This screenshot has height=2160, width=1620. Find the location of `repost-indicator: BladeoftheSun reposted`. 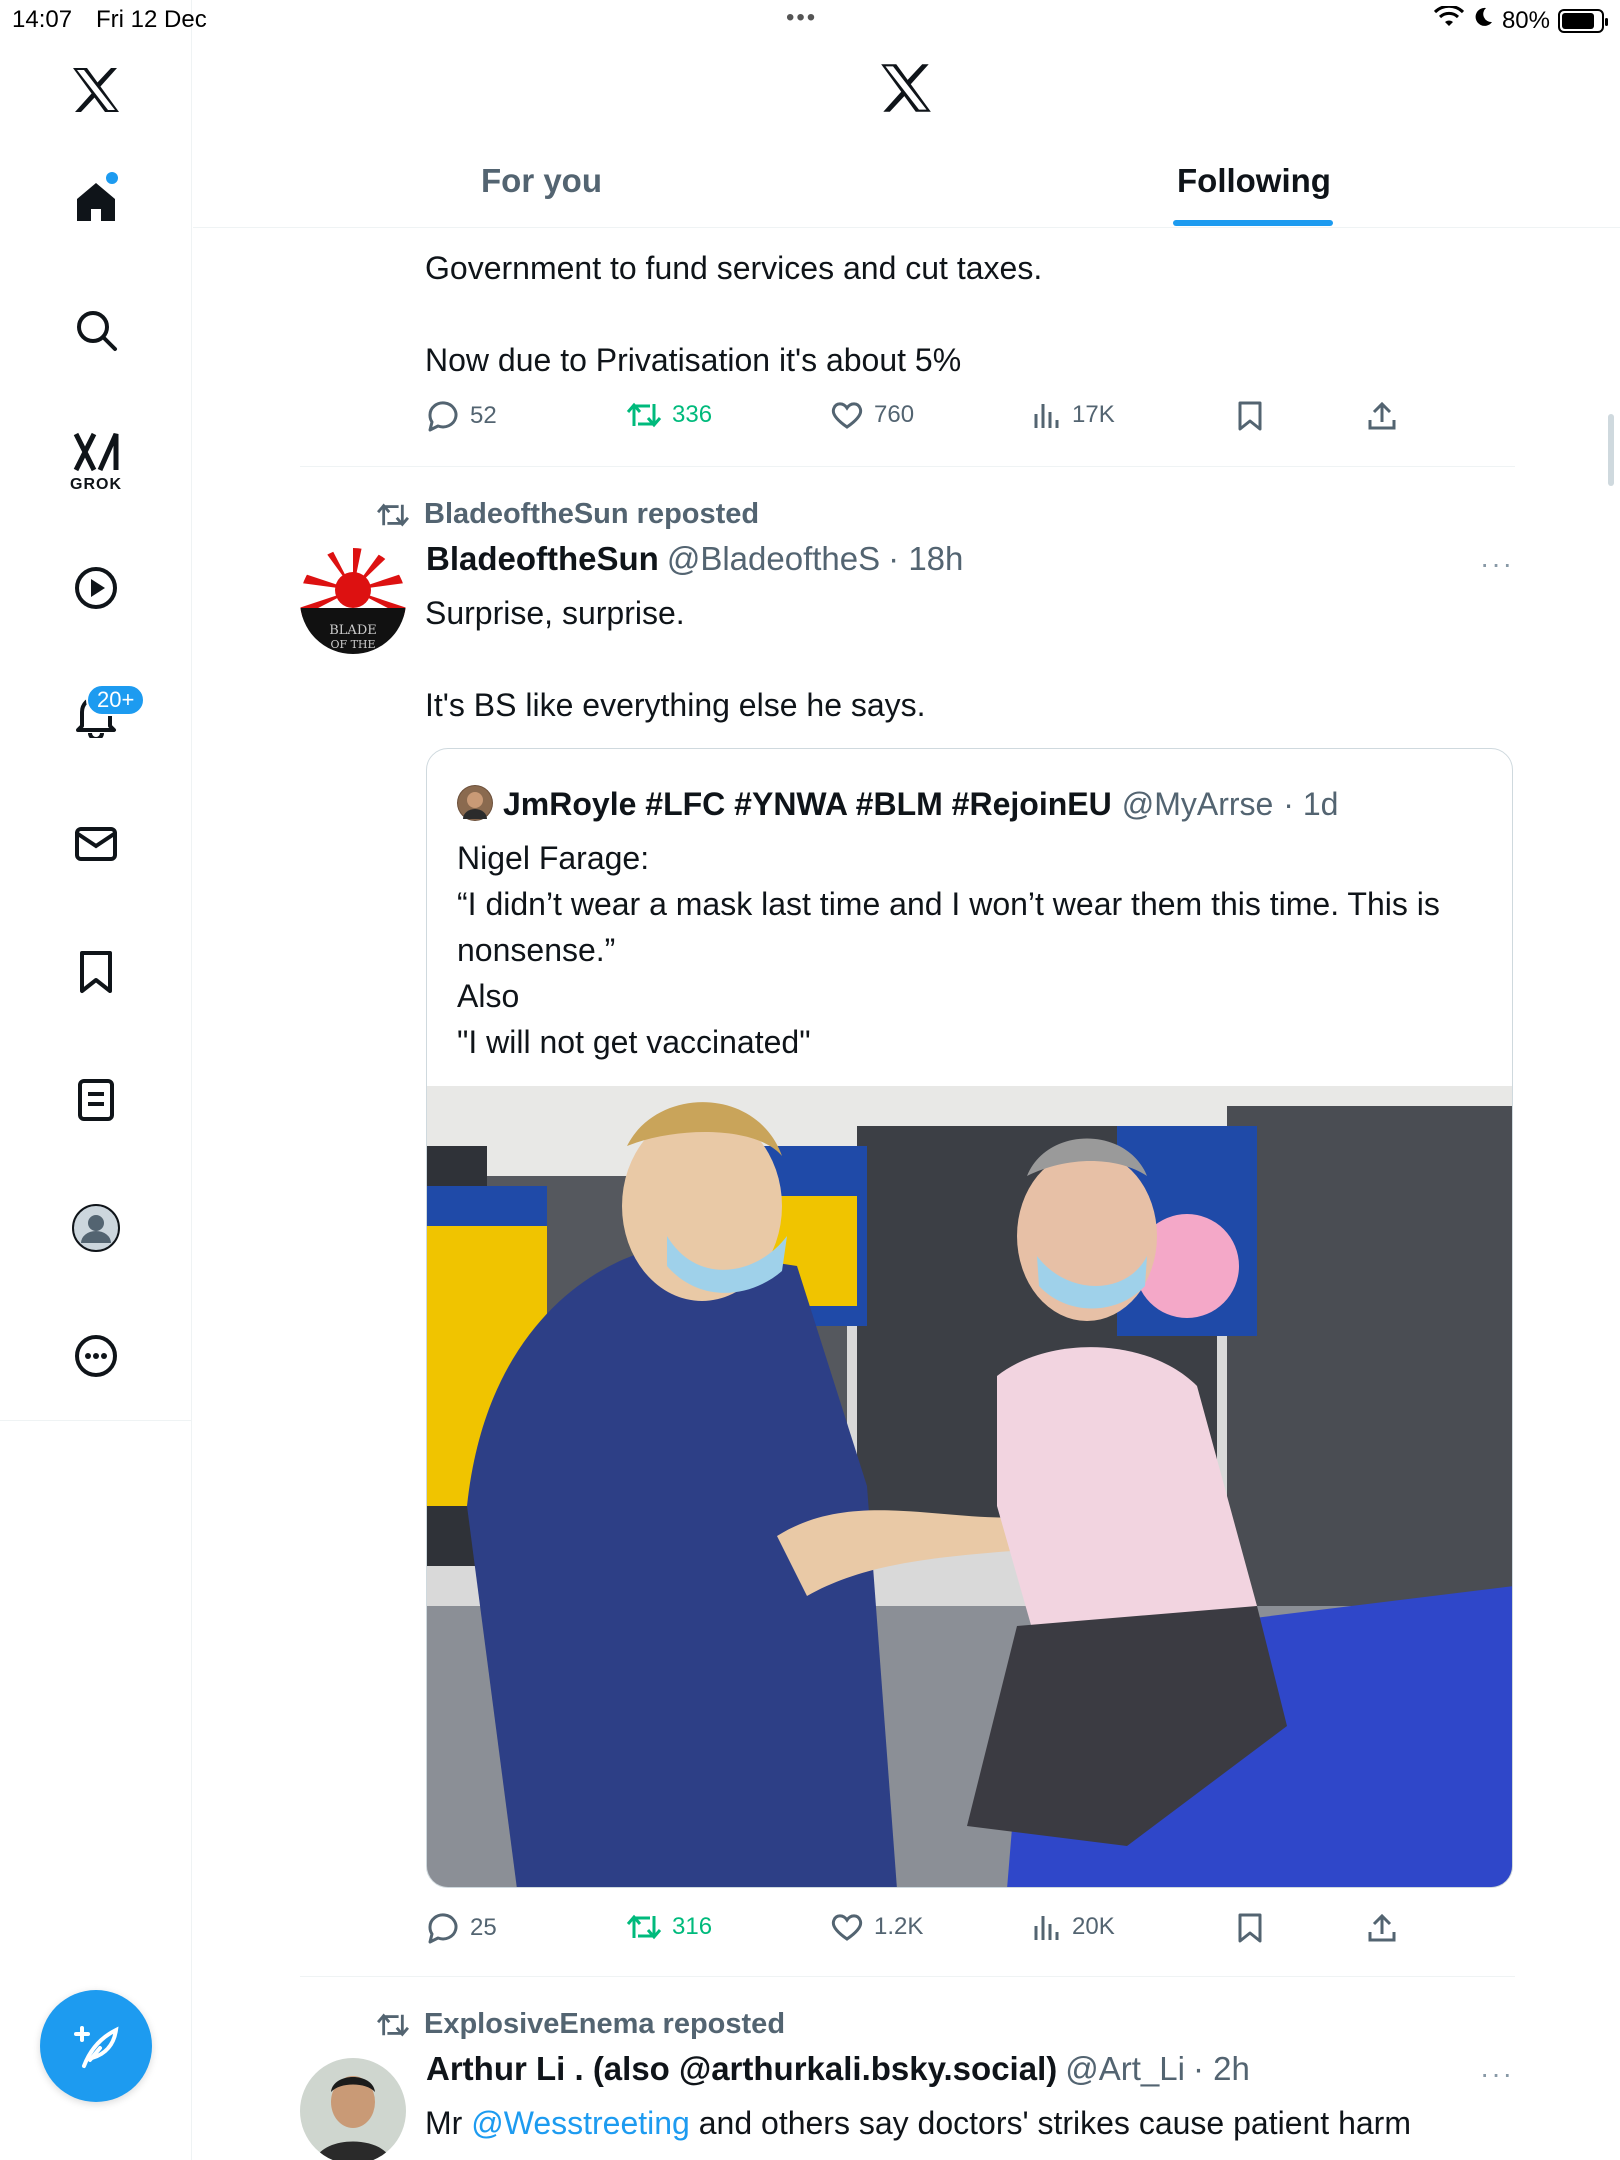

repost-indicator: BladeoftheSun reposted is located at coordinates (567, 514).